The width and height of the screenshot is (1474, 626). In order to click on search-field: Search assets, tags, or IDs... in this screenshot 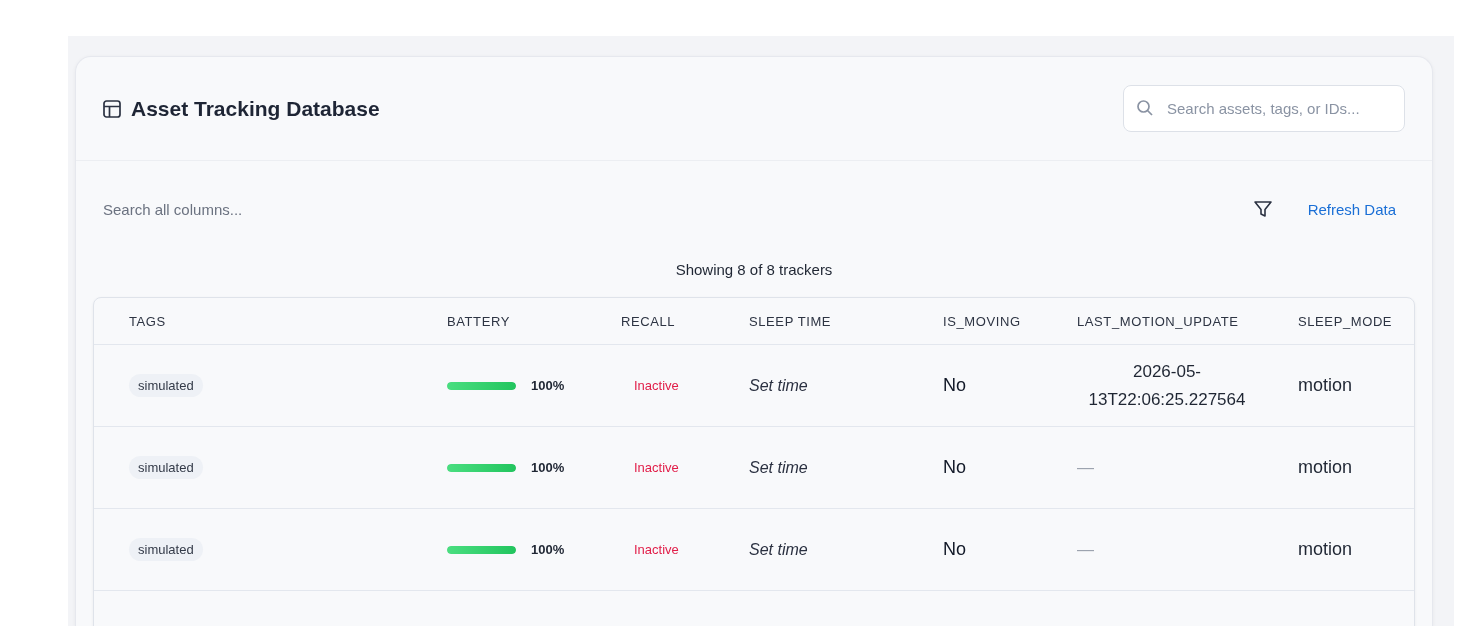, I will do `click(1264, 108)`.